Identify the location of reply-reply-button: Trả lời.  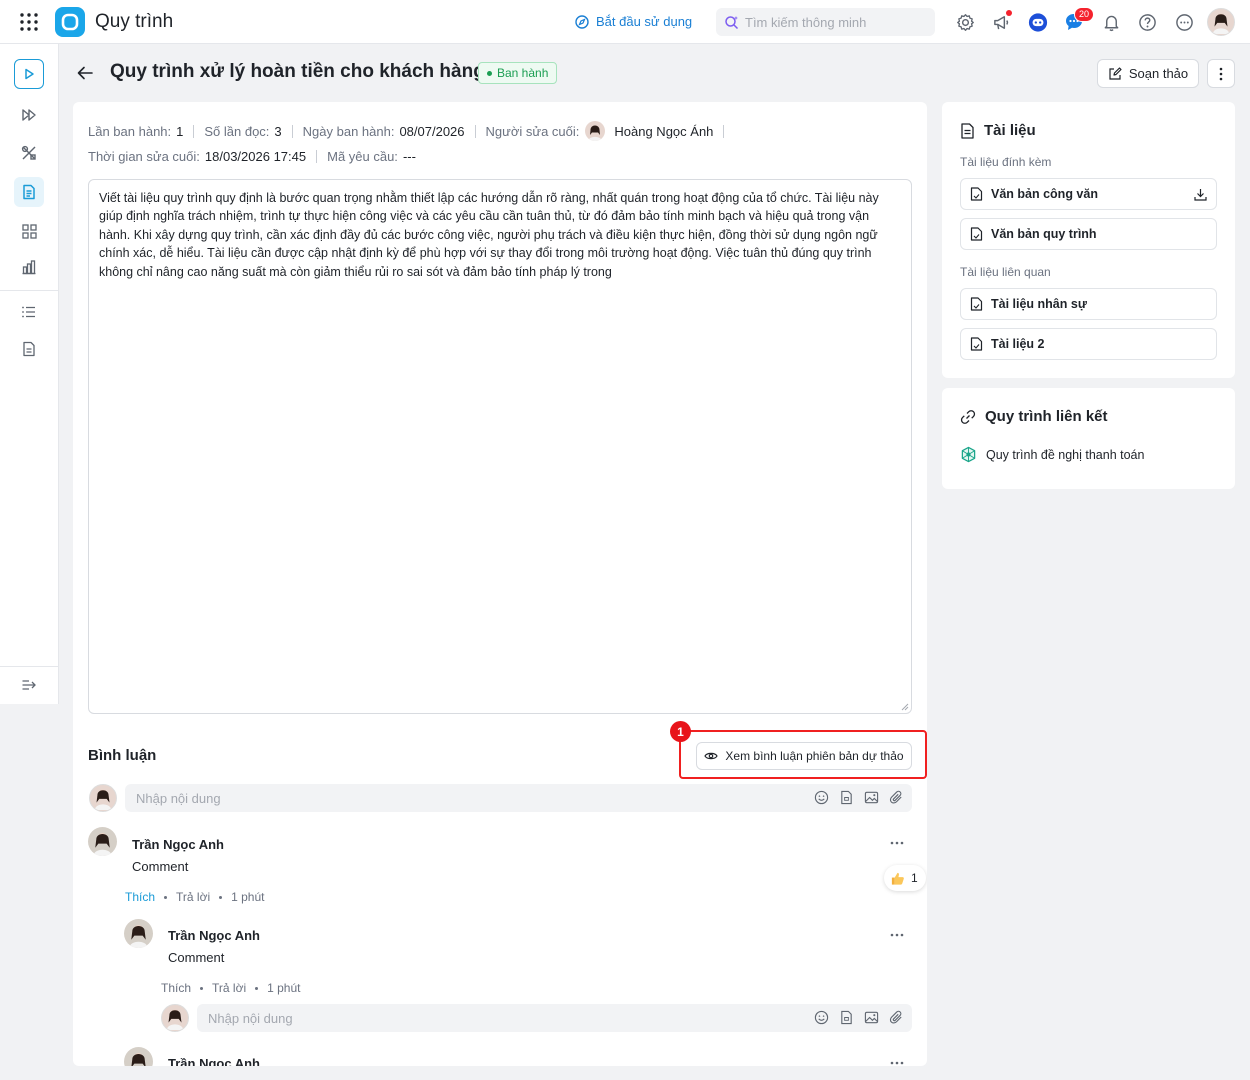
(229, 988).